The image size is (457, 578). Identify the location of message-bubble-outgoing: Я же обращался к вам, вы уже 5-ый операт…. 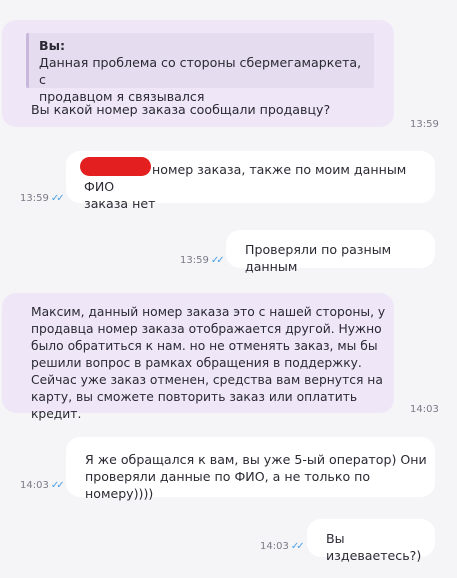
(250, 469).